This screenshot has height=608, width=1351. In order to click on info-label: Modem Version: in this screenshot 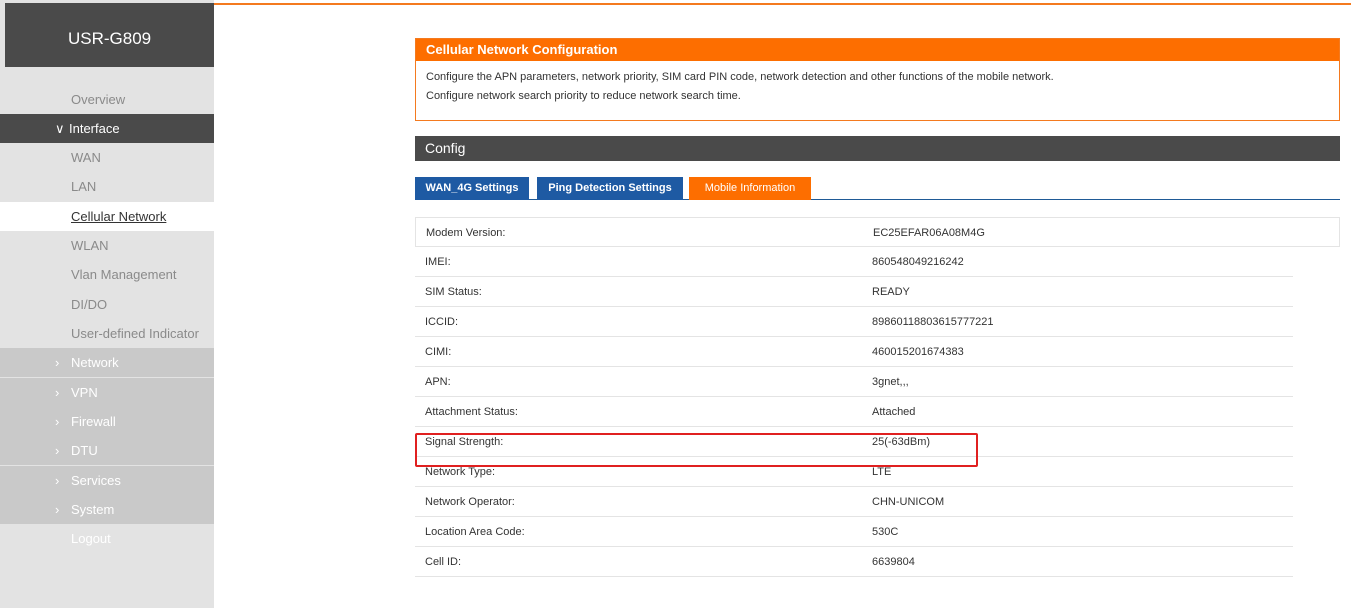, I will do `click(466, 233)`.